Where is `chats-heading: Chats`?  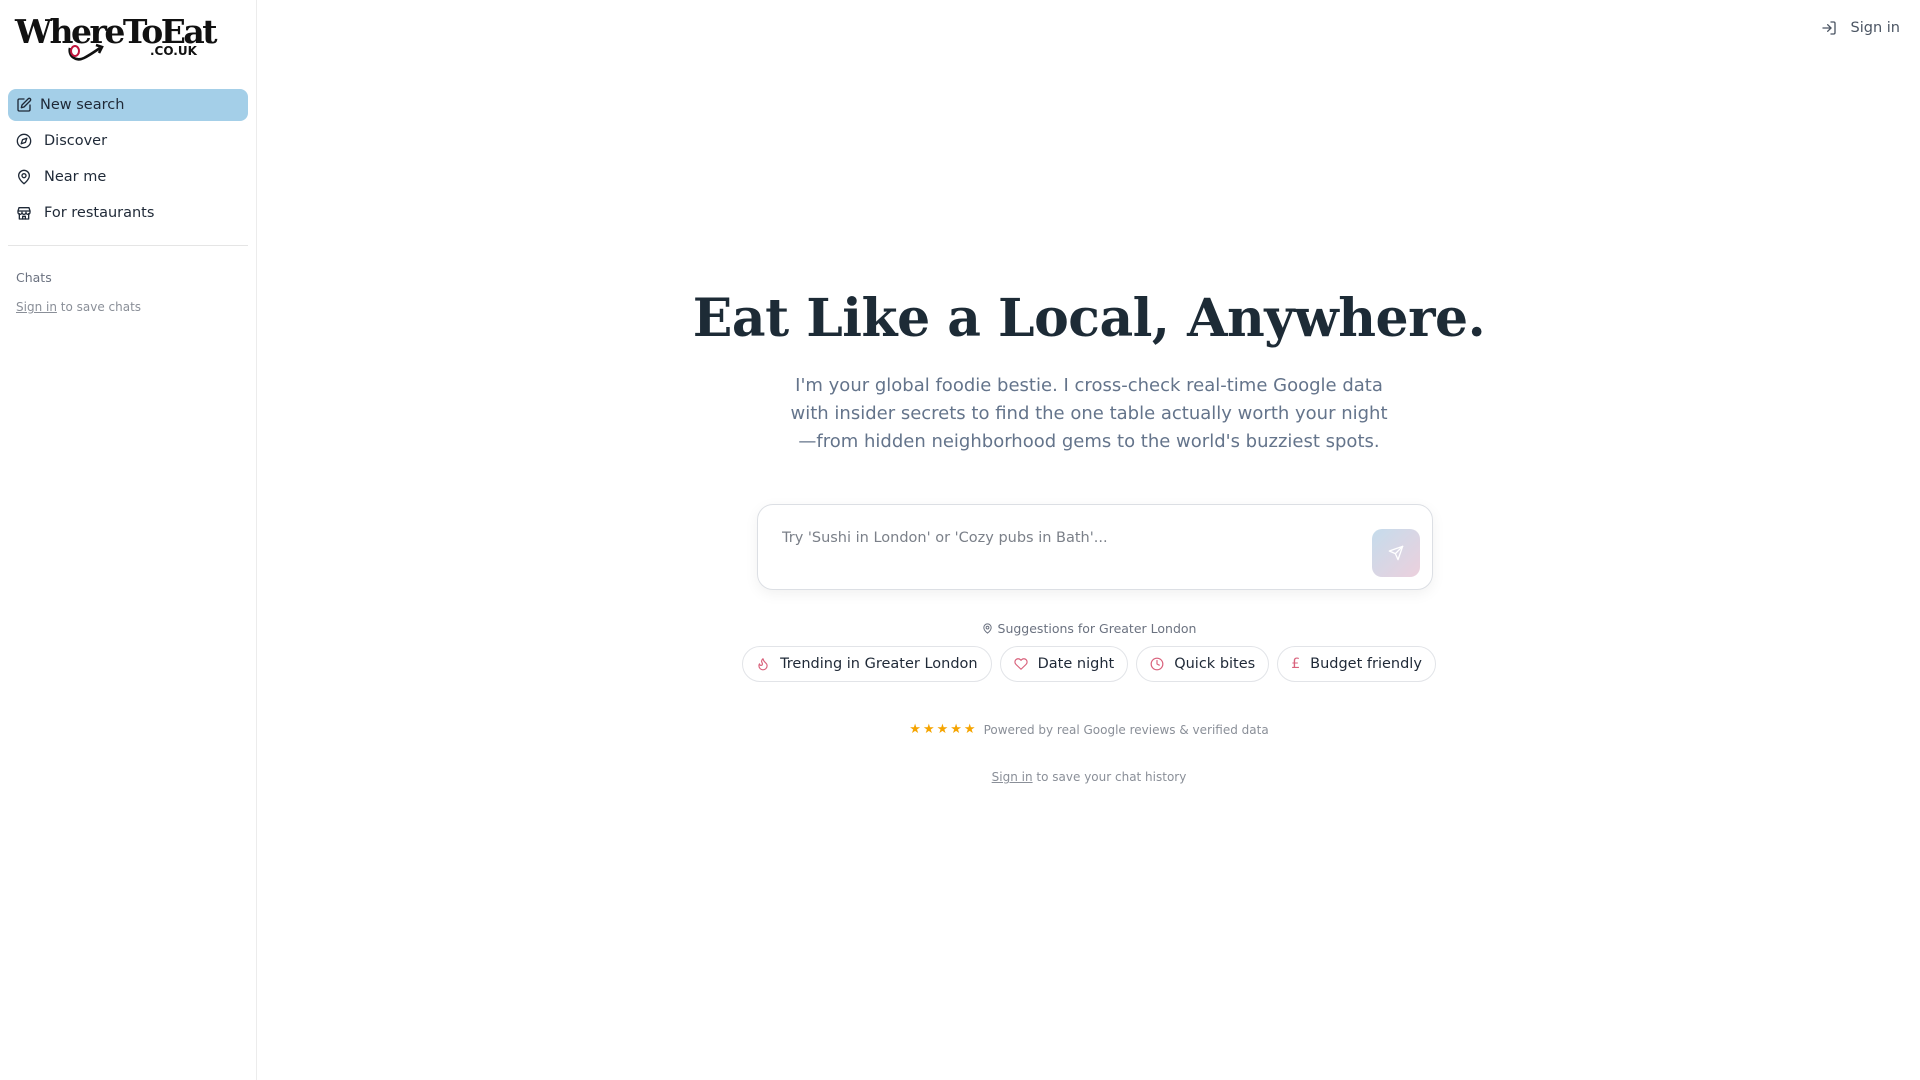 chats-heading: Chats is located at coordinates (34, 277).